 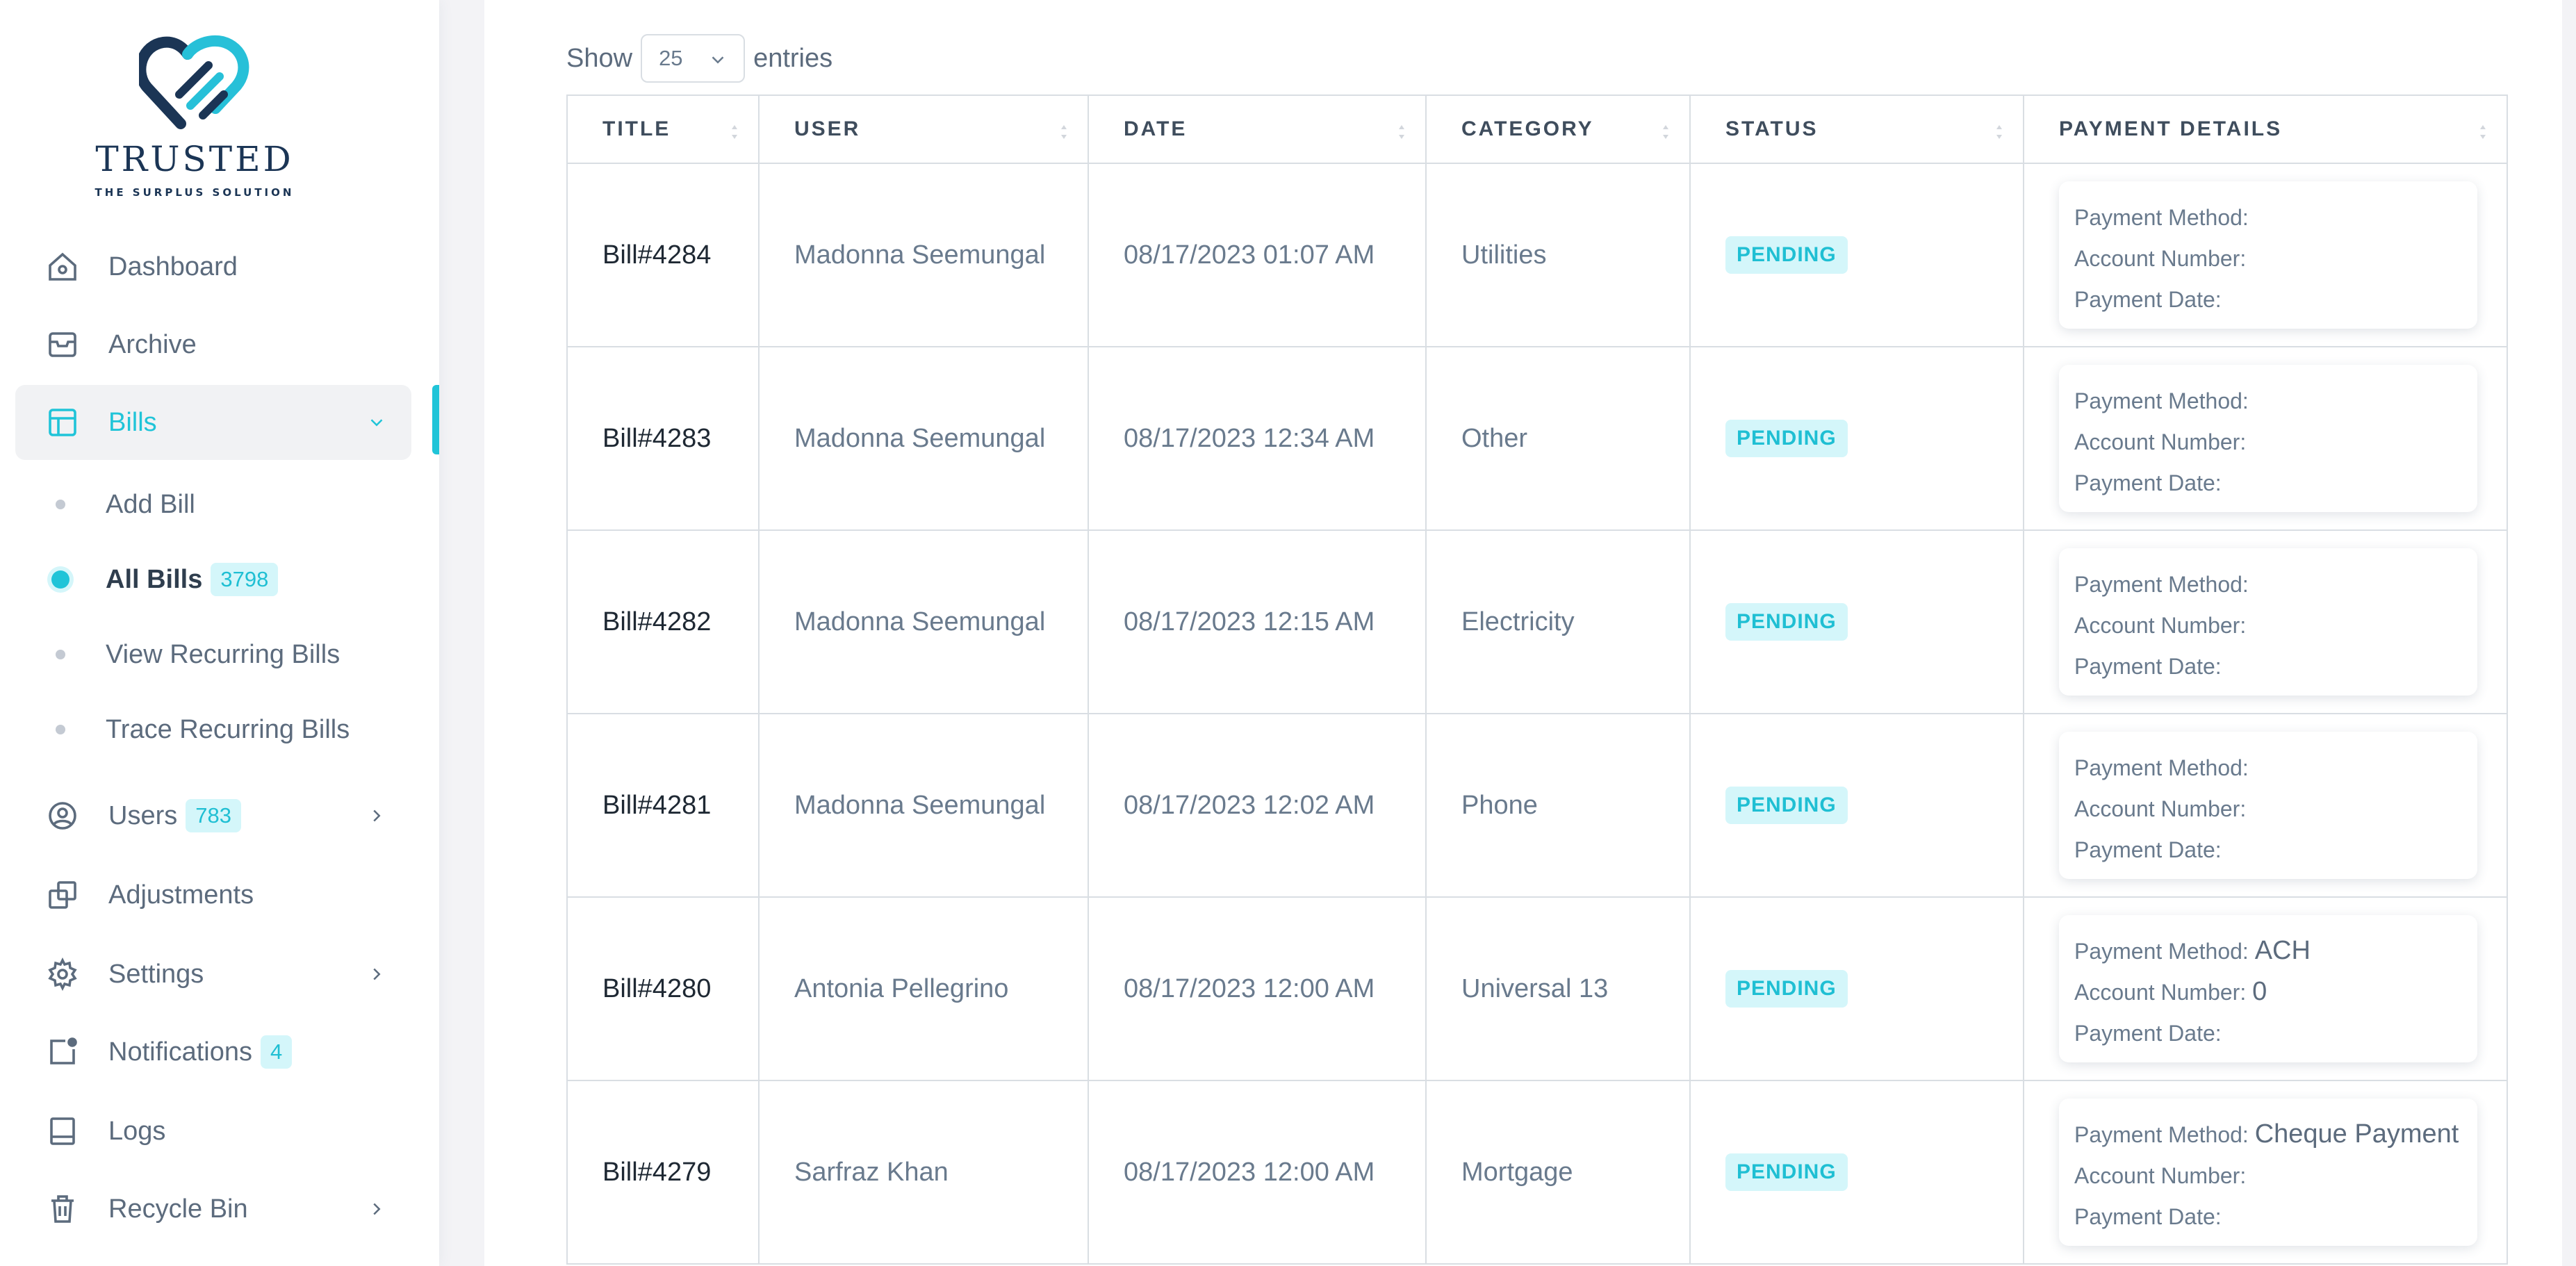 I want to click on sidebar-item-users: Users 783, so click(x=213, y=815).